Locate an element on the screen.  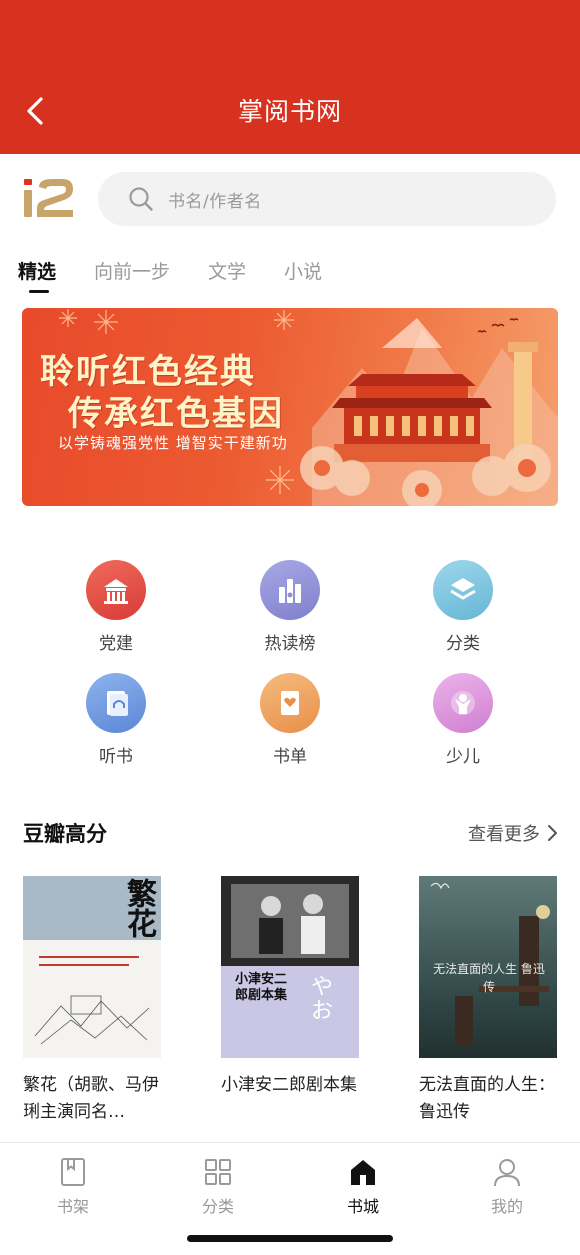
tabbar-item-bookshelf: 书架 is located at coordinates (73, 1187).